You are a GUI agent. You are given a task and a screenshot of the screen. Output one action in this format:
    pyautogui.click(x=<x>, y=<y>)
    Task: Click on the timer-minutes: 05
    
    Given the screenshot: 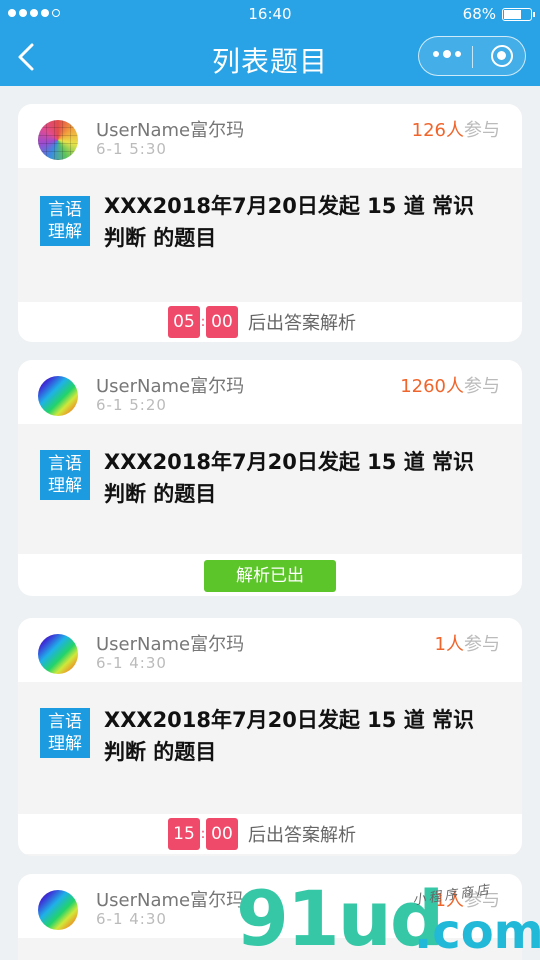 What is the action you would take?
    pyautogui.click(x=184, y=322)
    